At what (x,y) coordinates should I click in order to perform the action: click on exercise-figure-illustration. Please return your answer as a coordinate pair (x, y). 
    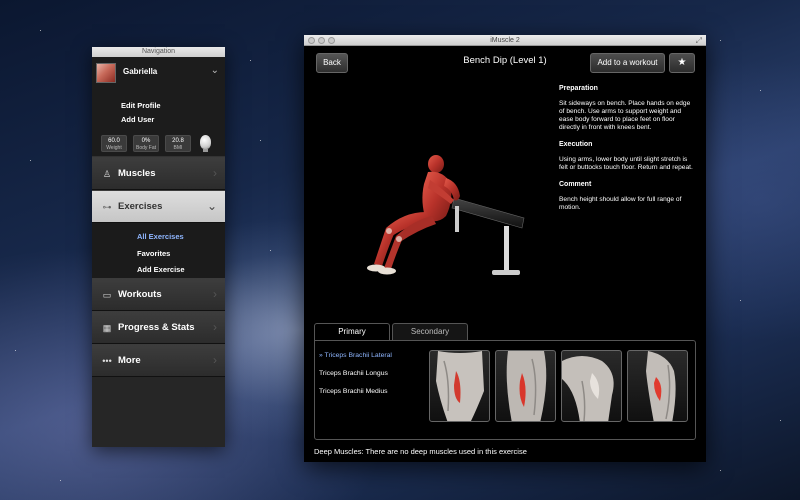
    Looking at the image, I should click on (446, 215).